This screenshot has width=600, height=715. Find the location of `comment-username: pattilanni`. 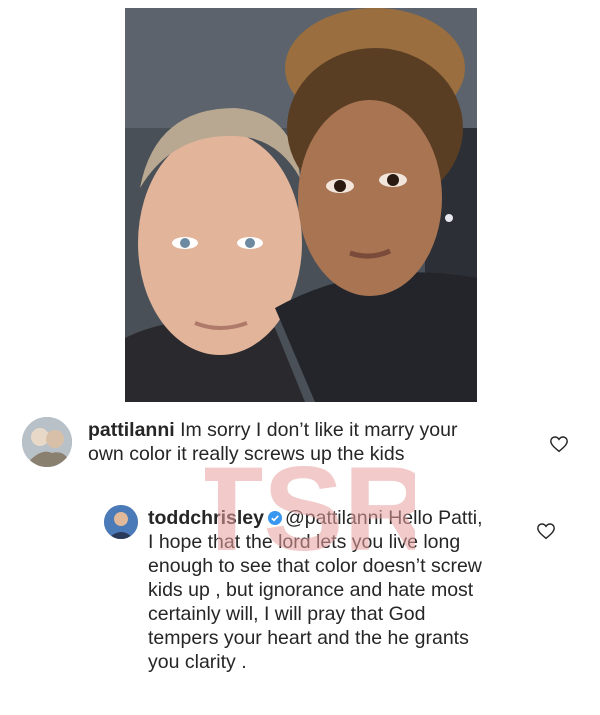

comment-username: pattilanni is located at coordinates (131, 430).